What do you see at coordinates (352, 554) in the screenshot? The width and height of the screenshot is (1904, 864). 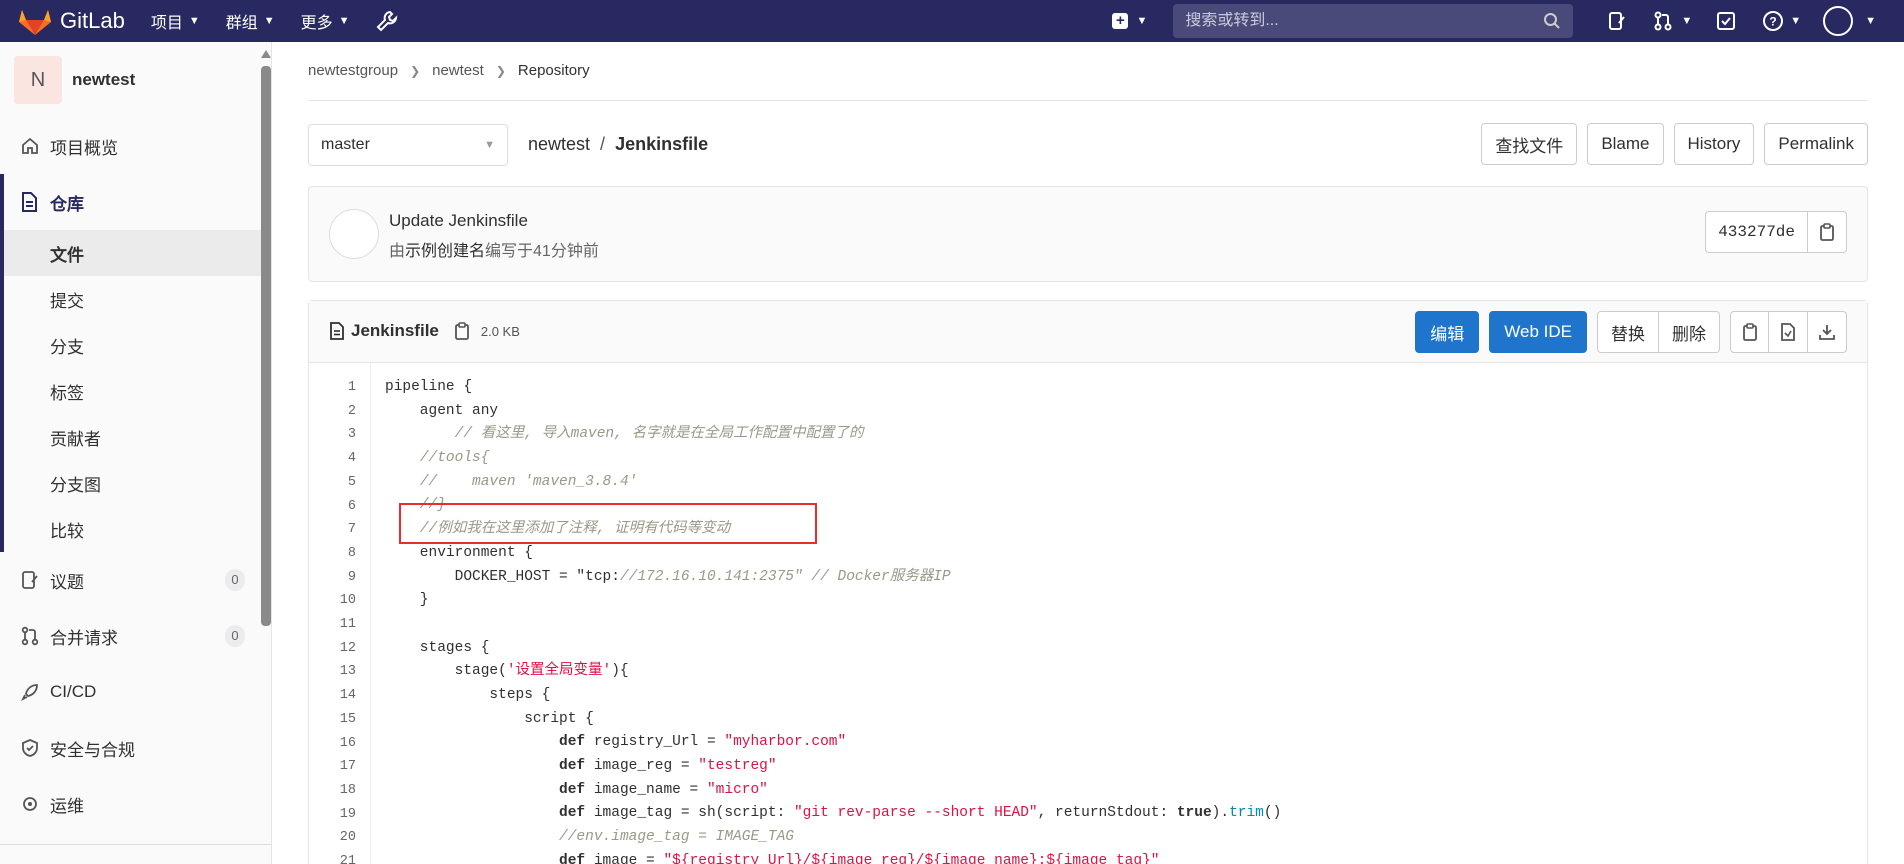 I see `line-number: 8` at bounding box center [352, 554].